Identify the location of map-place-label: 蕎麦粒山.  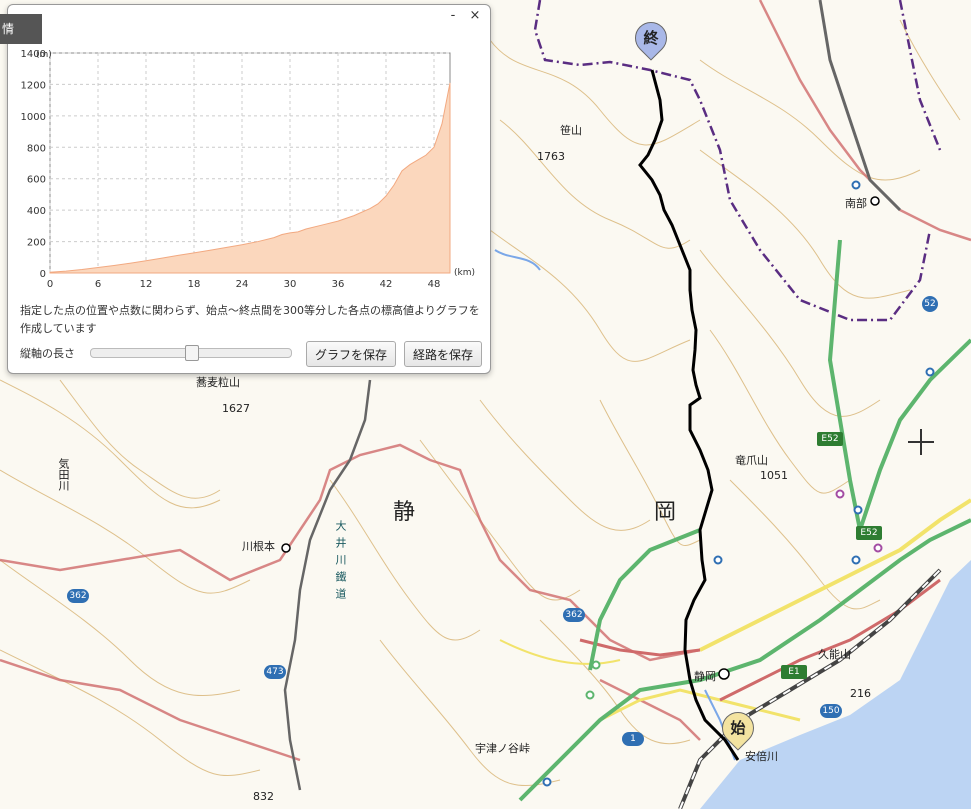
(218, 382).